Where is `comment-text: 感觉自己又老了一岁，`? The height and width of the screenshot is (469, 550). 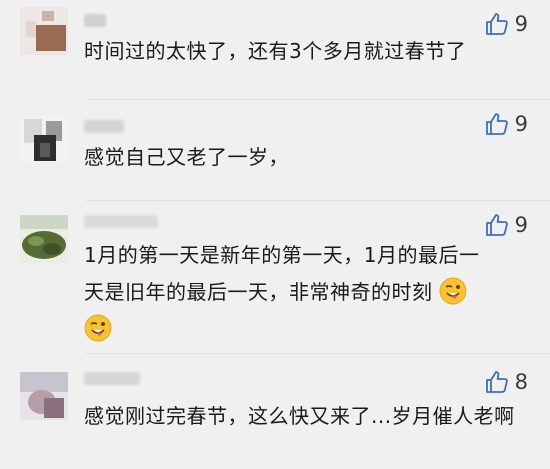 comment-text: 感觉自己又老了一岁， is located at coordinates (186, 157).